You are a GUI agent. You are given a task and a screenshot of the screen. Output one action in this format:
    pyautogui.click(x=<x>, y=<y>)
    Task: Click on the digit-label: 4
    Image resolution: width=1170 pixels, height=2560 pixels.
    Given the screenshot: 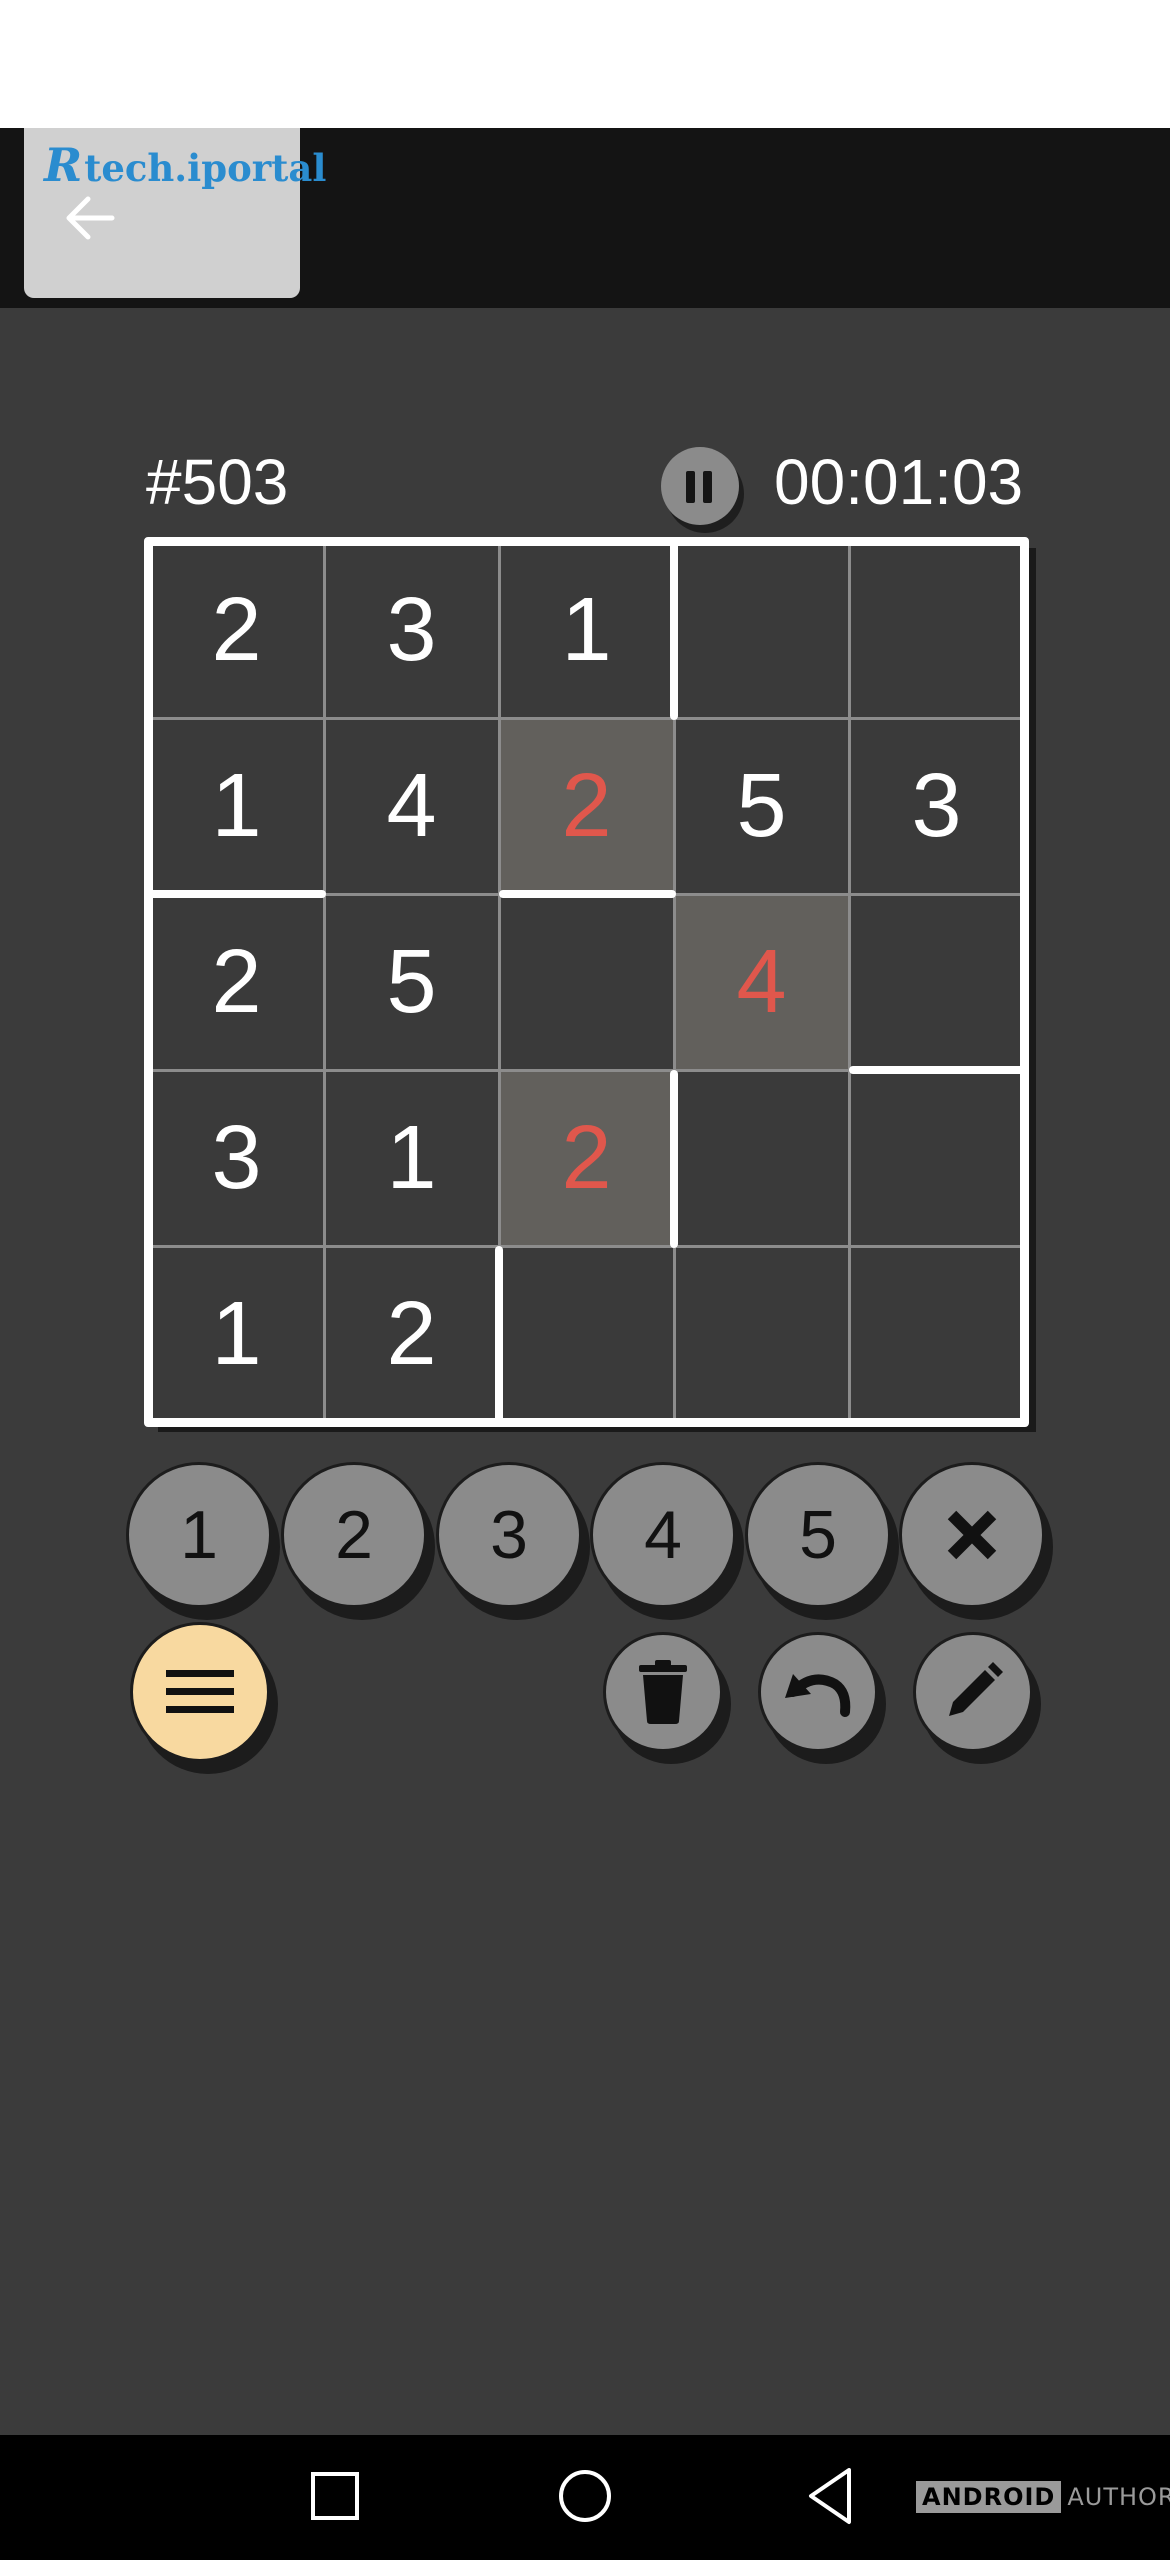 What is the action you would take?
    pyautogui.click(x=663, y=1535)
    